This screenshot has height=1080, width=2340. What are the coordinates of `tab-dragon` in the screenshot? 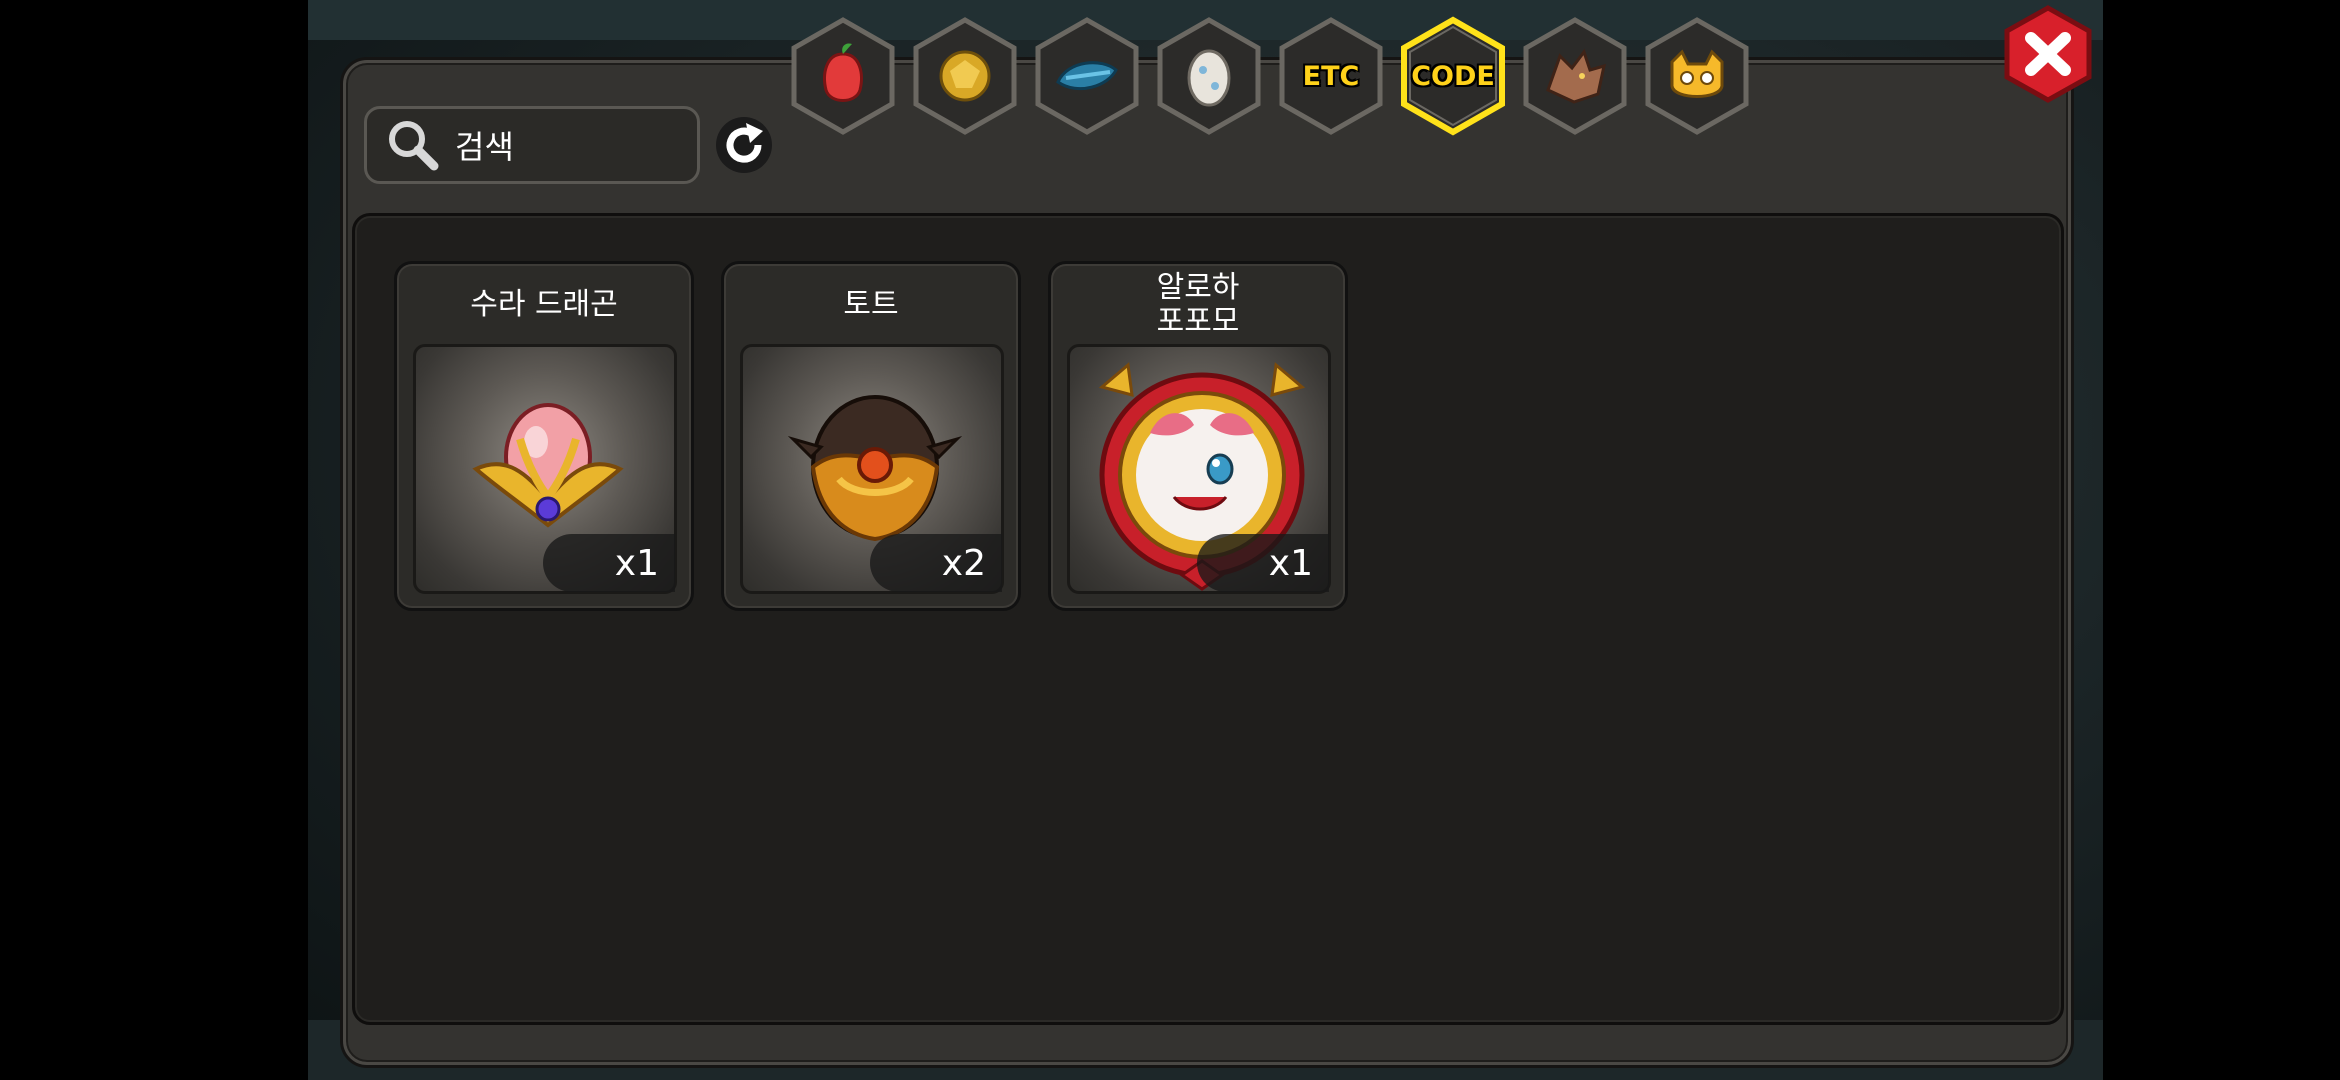 It's located at (1575, 76).